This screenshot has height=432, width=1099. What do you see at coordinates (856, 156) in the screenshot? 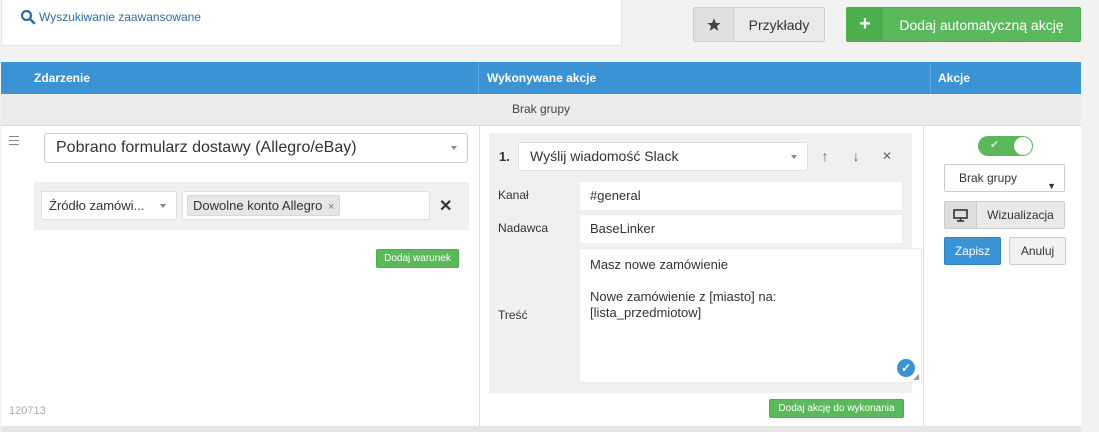
I see `move-down-icon: ↓` at bounding box center [856, 156].